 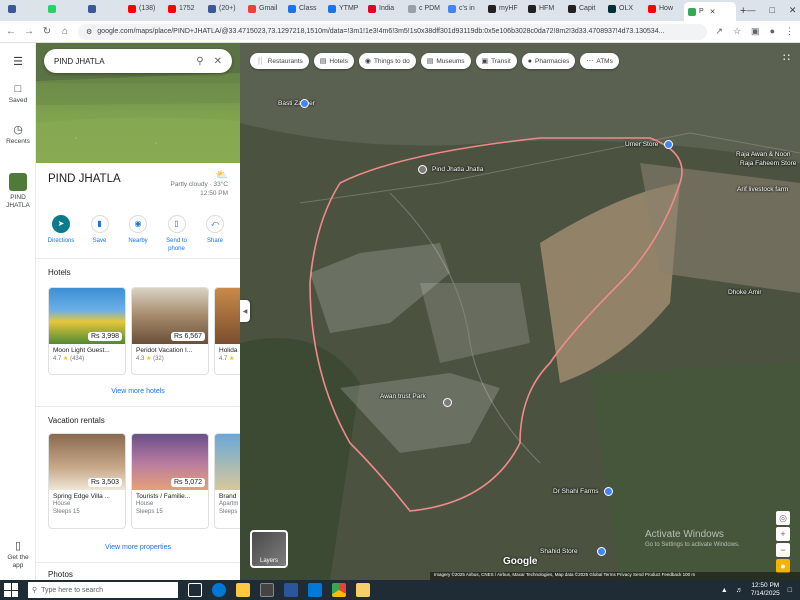 I want to click on task-view-icon, so click(x=195, y=590).